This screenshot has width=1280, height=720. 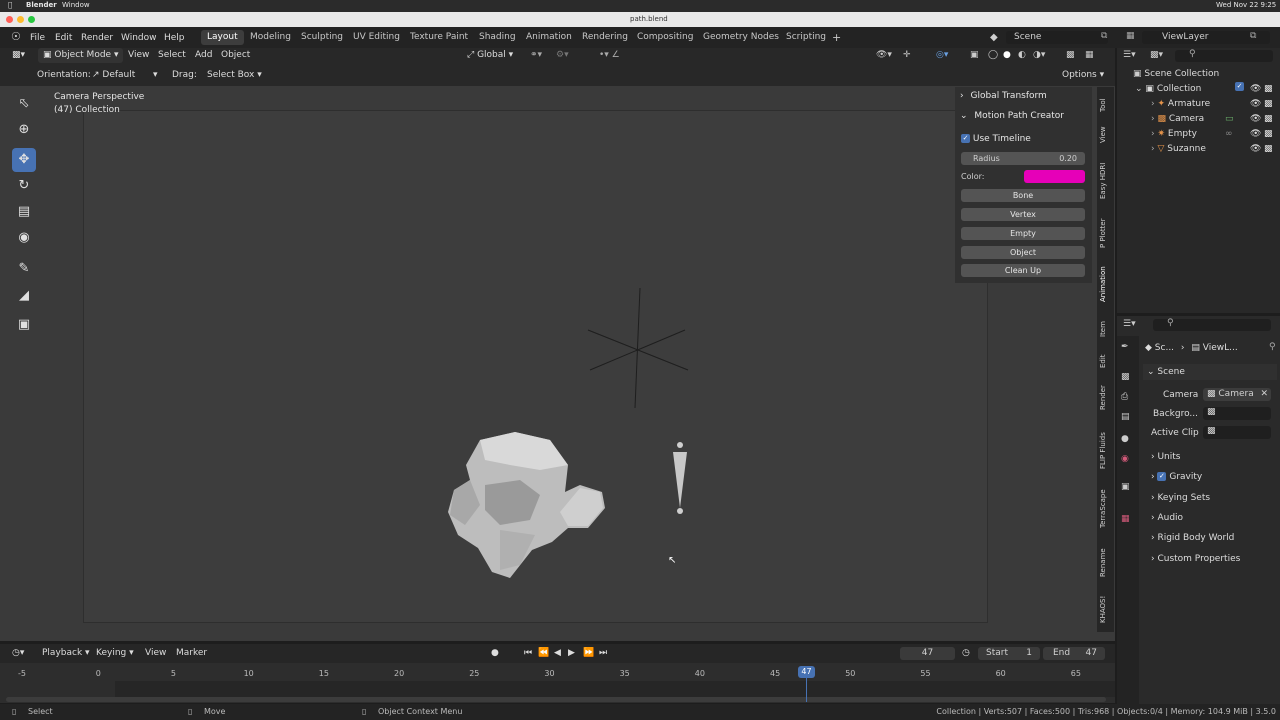 What do you see at coordinates (24, 104) in the screenshot?
I see `select-tool-icon: ⬁` at bounding box center [24, 104].